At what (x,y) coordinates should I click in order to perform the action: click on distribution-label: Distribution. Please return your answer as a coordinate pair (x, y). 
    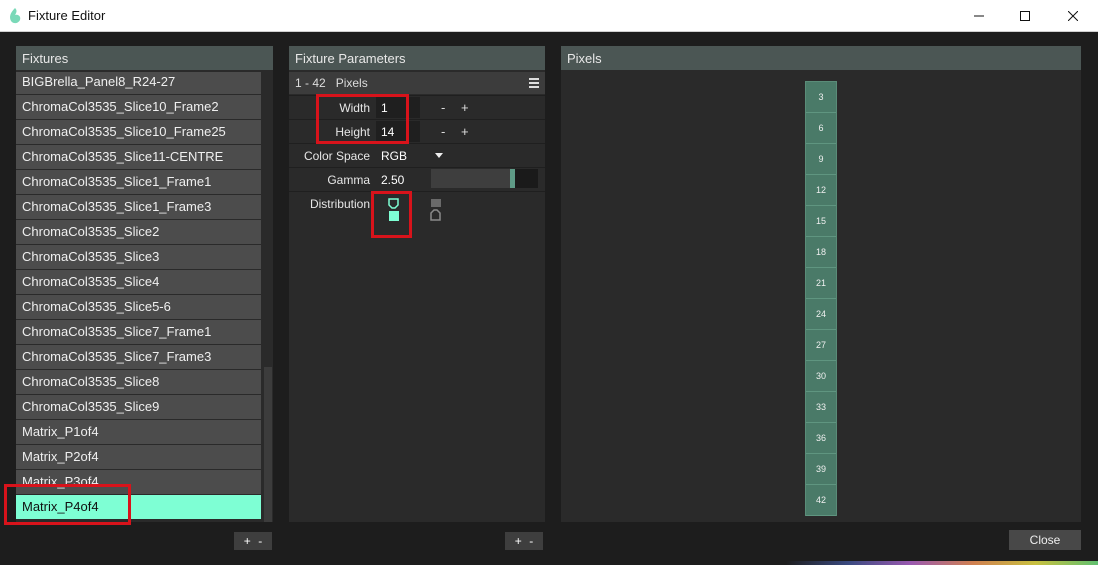
    Looking at the image, I should click on (339, 204).